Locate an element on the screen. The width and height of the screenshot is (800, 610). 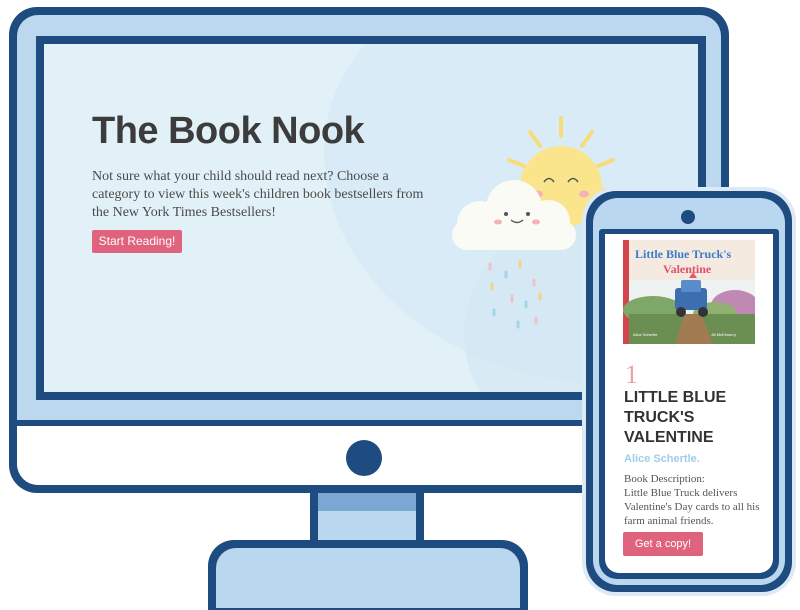
page-title: The Book Nook is located at coordinates (228, 131).